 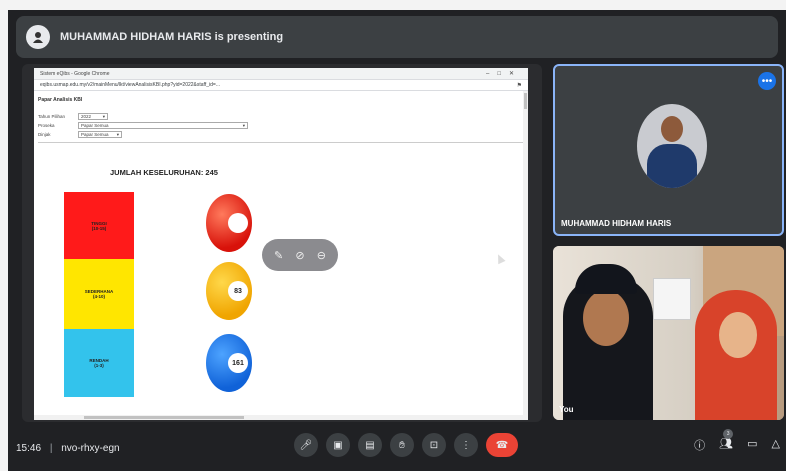 I want to click on participant-avatar, so click(x=672, y=146).